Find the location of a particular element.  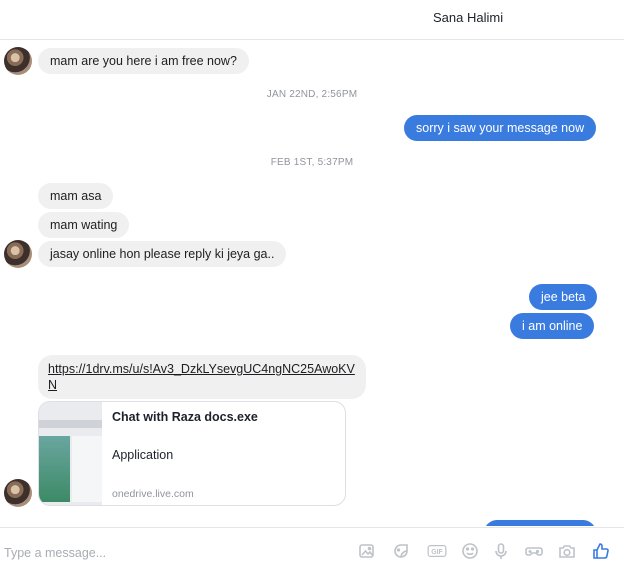

attachment-domain: onedrive.live.com is located at coordinates (153, 494).